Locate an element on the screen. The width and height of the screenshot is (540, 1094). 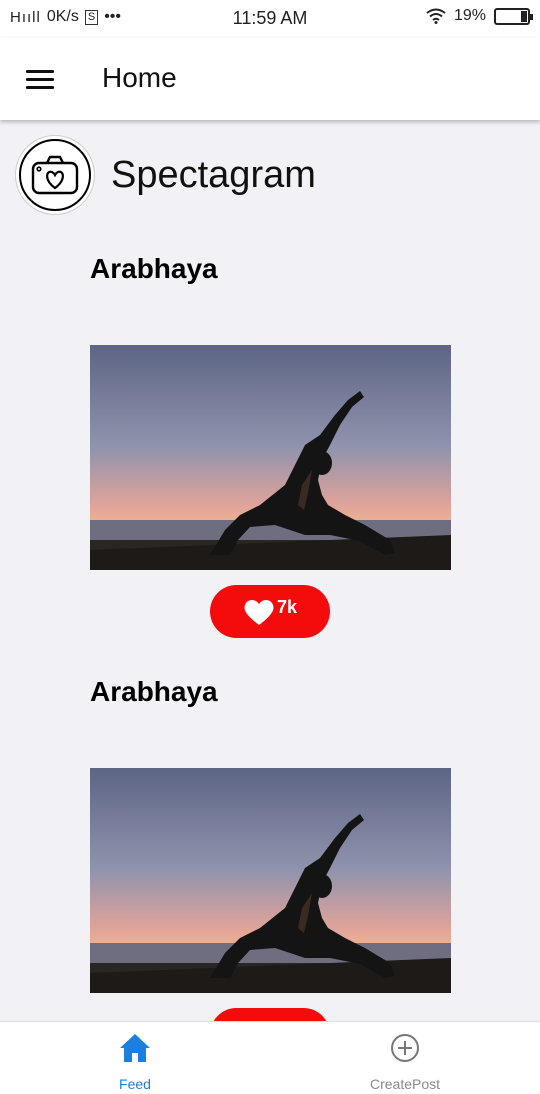
status-right-group: 19% is located at coordinates (479, 16).